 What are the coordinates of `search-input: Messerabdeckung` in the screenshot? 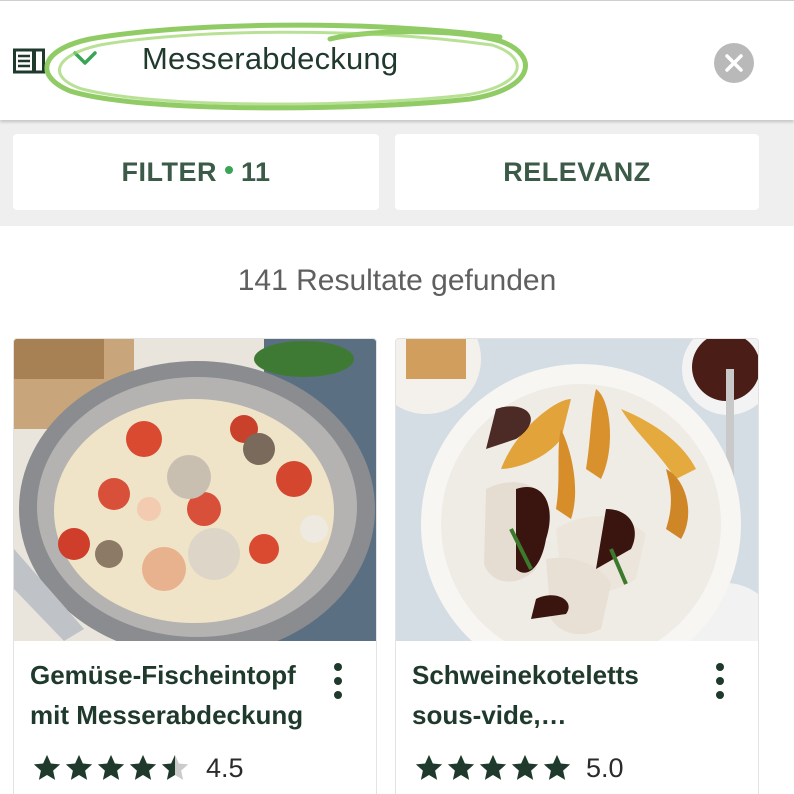 It's located at (270, 59).